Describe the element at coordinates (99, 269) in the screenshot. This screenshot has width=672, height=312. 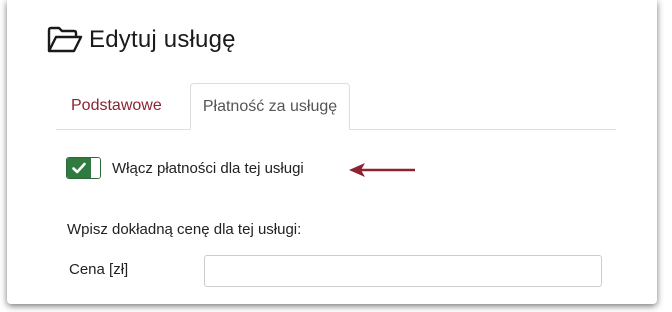
I see `price-label: Cena [zł]` at that location.